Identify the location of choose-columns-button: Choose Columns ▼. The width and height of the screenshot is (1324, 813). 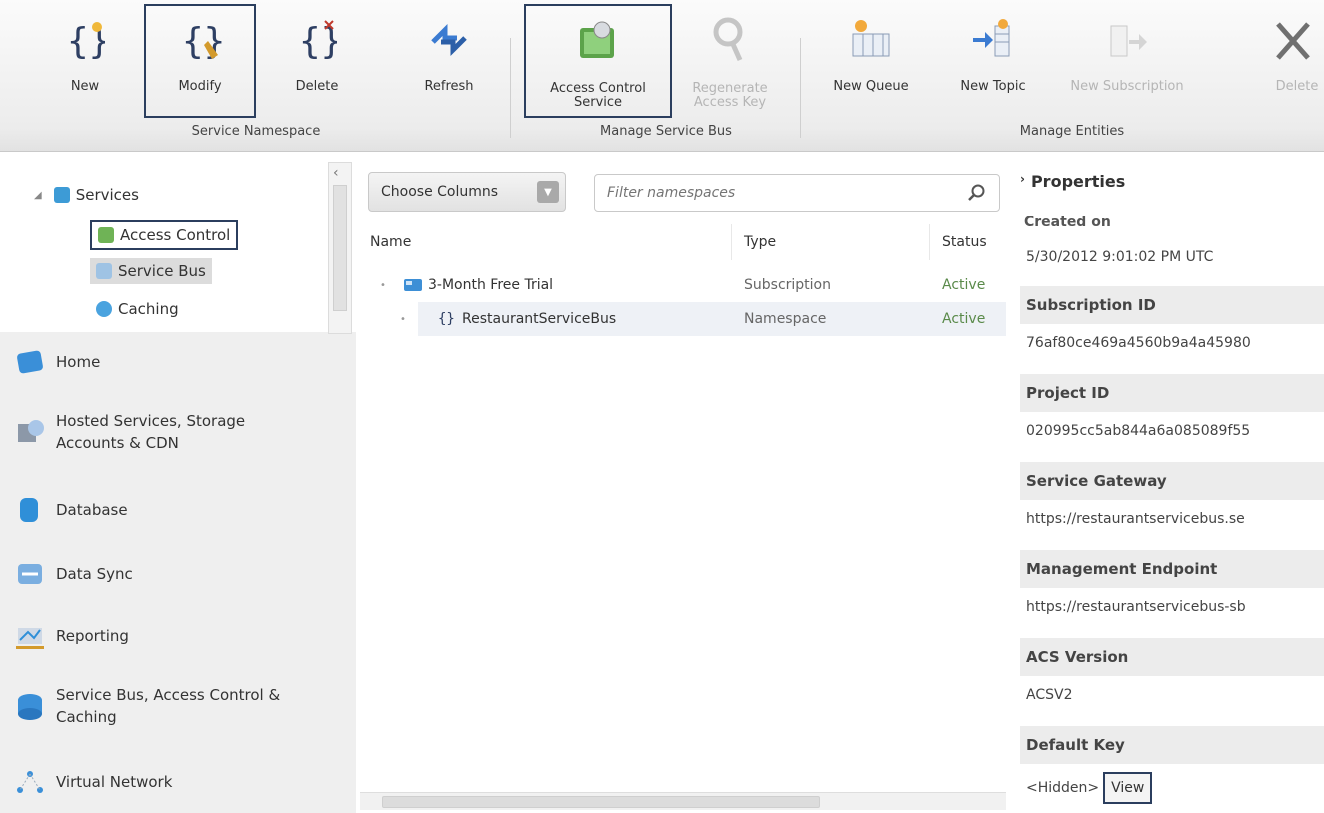
(467, 192).